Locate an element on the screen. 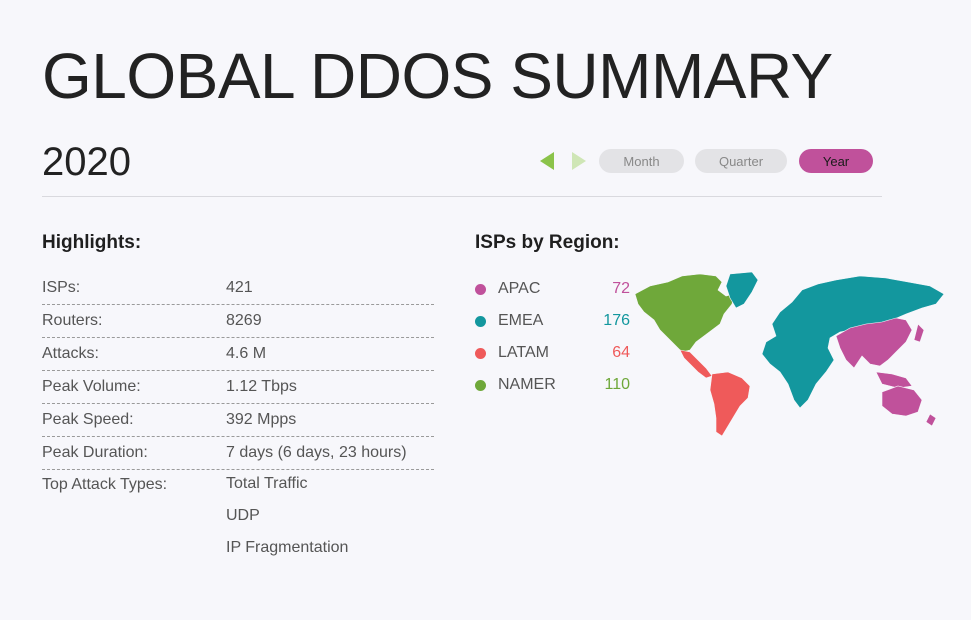 The height and width of the screenshot is (620, 971). stat-value: 4.6 M is located at coordinates (246, 353).